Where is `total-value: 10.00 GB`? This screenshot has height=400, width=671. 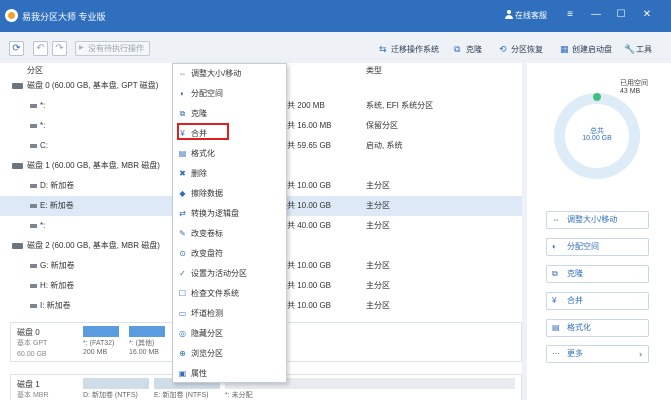 total-value: 10.00 GB is located at coordinates (597, 138).